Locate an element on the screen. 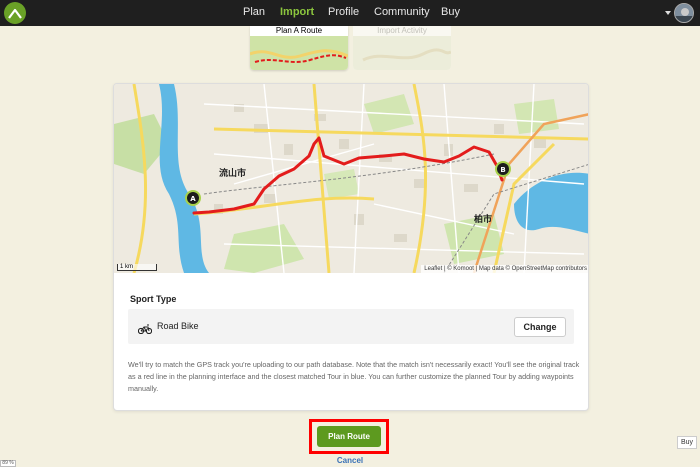 The width and height of the screenshot is (700, 467). chevron-down-icon is located at coordinates (668, 13).